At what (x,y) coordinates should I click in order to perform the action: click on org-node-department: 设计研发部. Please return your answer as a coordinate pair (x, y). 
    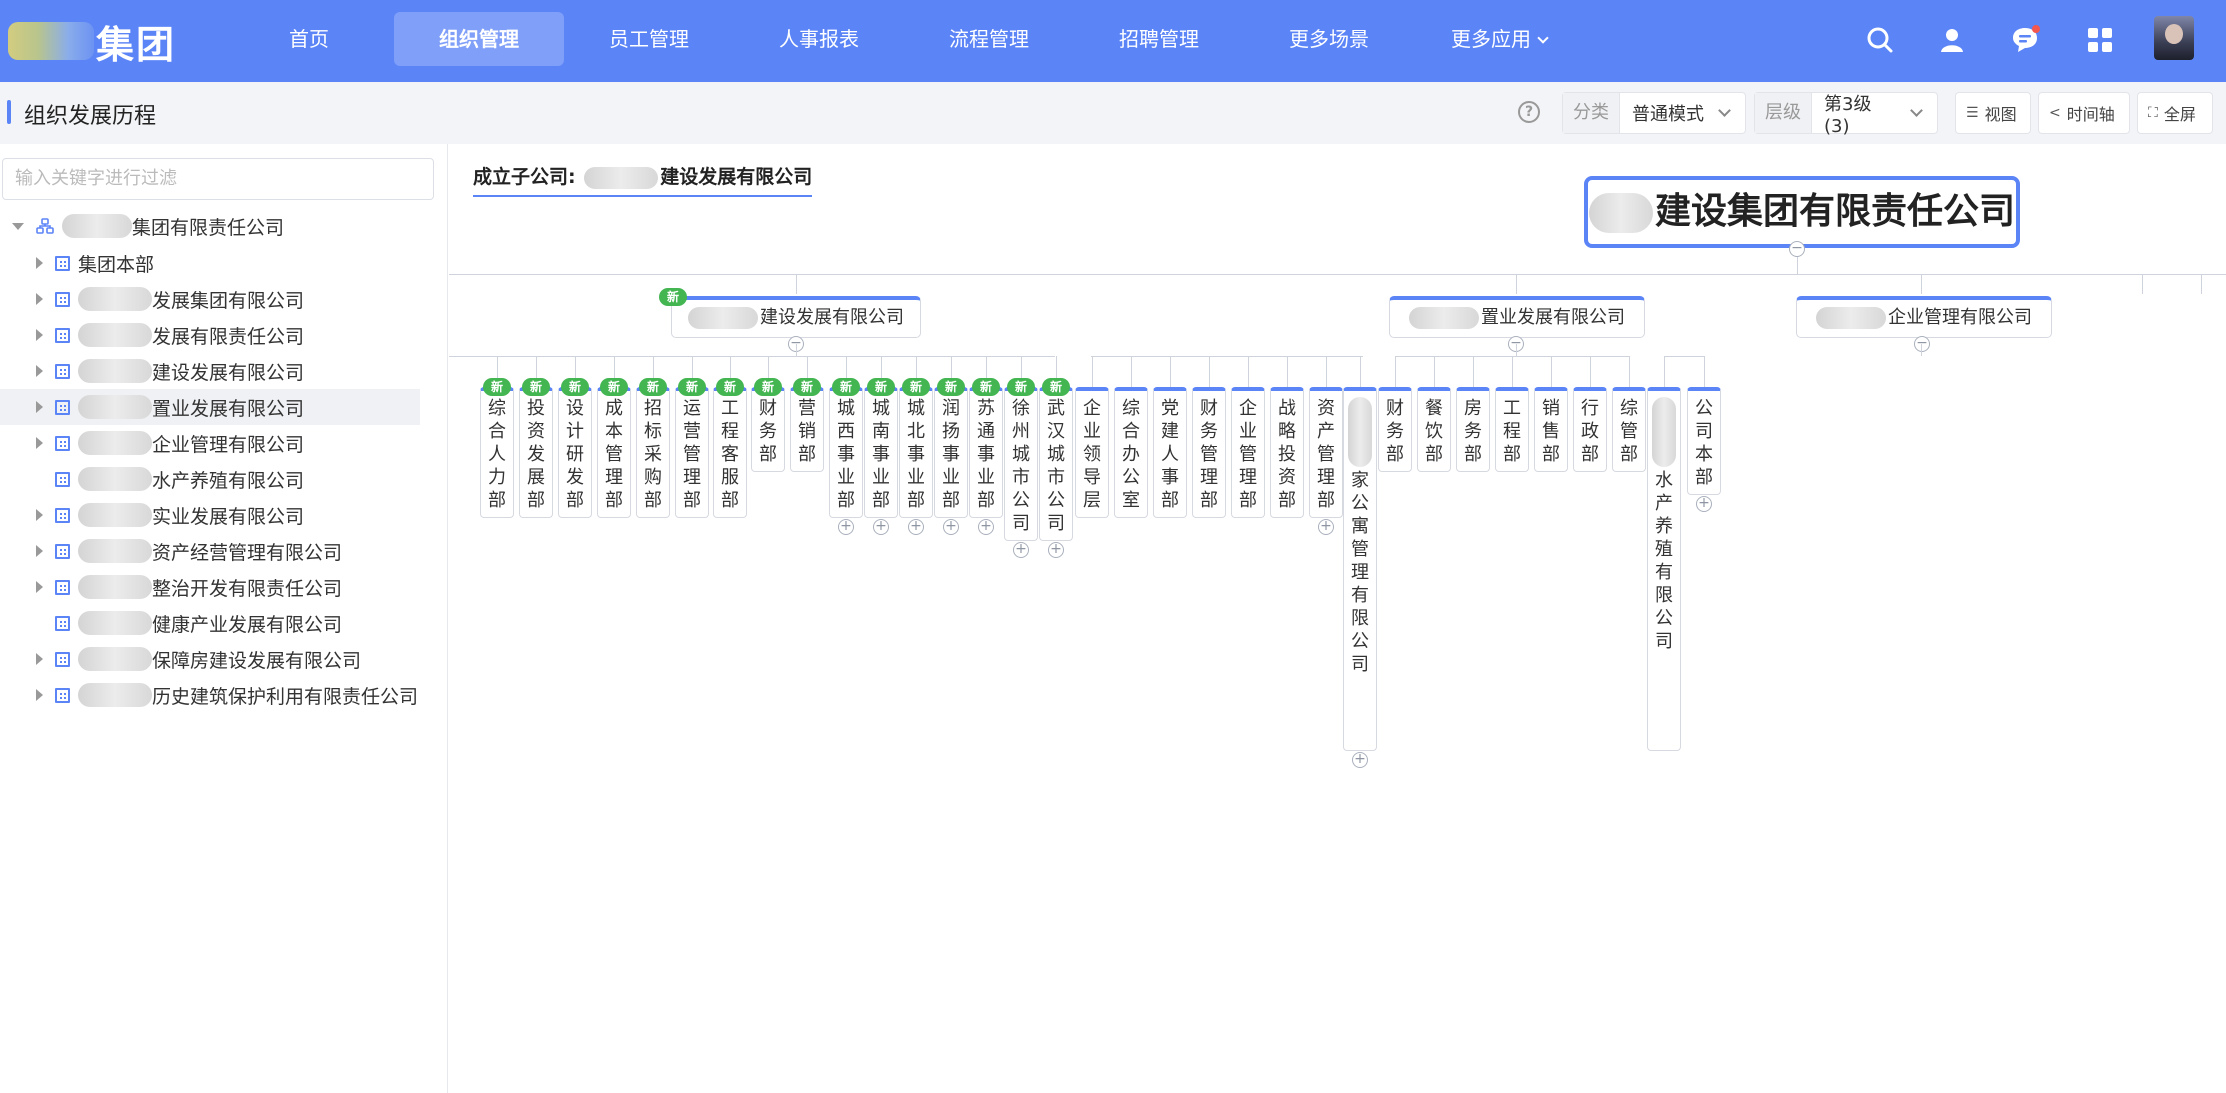
    Looking at the image, I should click on (575, 452).